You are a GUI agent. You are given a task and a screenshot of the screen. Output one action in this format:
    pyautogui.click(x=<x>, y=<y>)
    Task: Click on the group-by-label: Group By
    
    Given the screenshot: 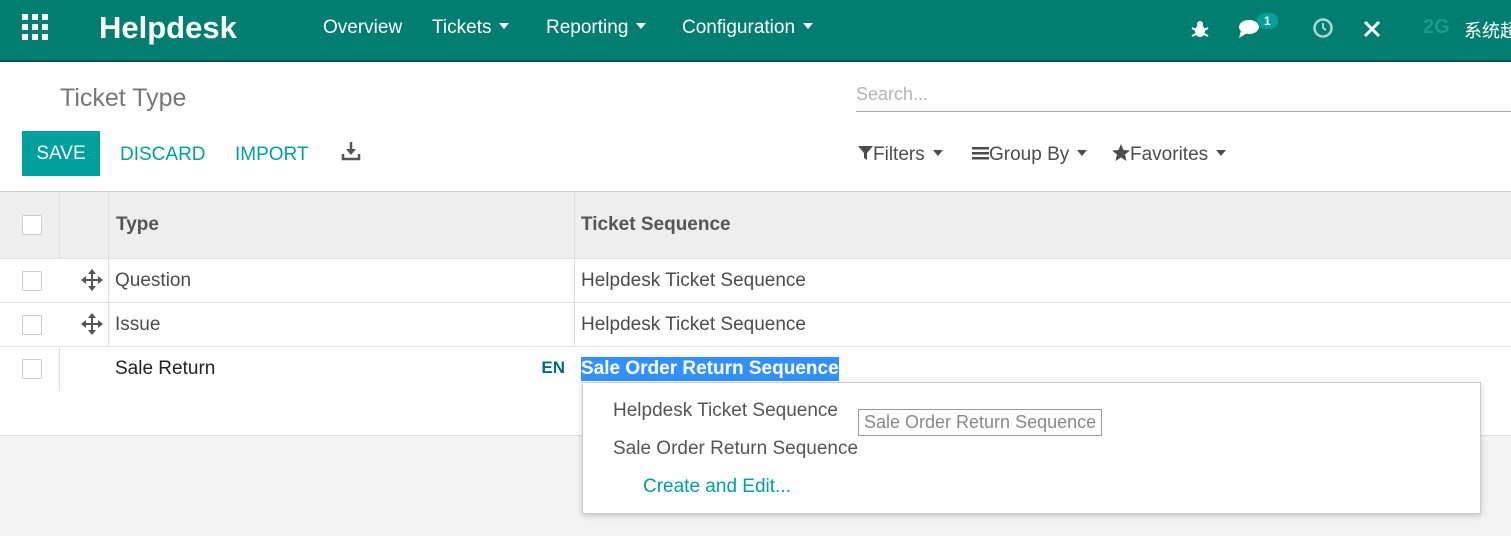 What is the action you would take?
    pyautogui.click(x=1029, y=154)
    